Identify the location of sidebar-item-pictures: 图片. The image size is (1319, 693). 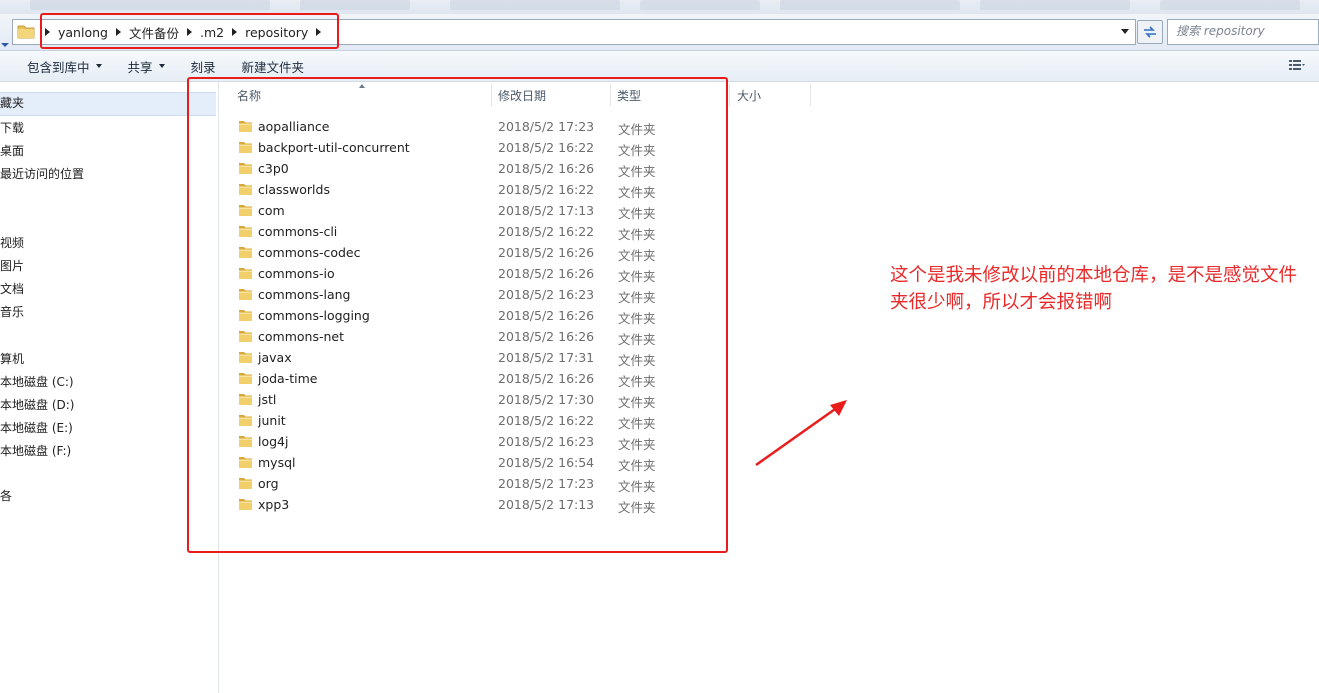
(12, 265).